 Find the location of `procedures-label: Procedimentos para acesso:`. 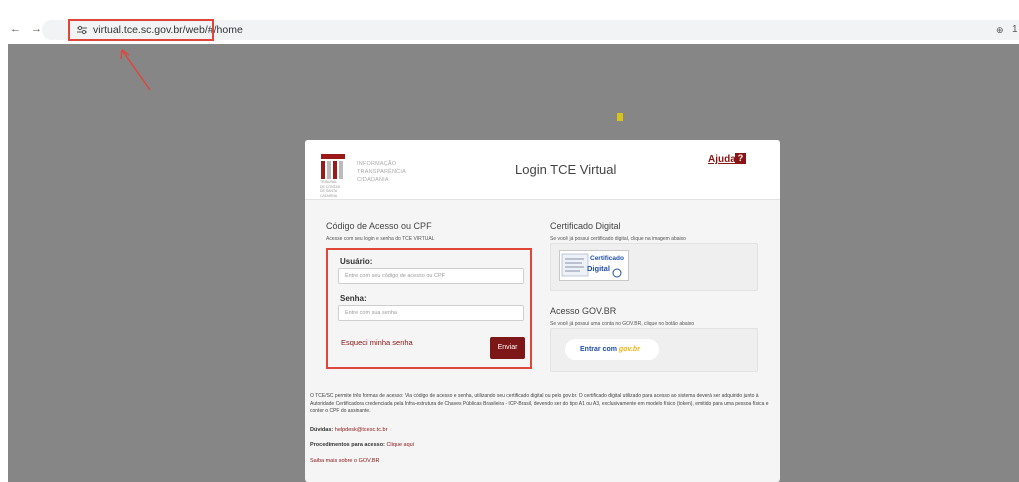

procedures-label: Procedimentos para acesso: is located at coordinates (347, 445).